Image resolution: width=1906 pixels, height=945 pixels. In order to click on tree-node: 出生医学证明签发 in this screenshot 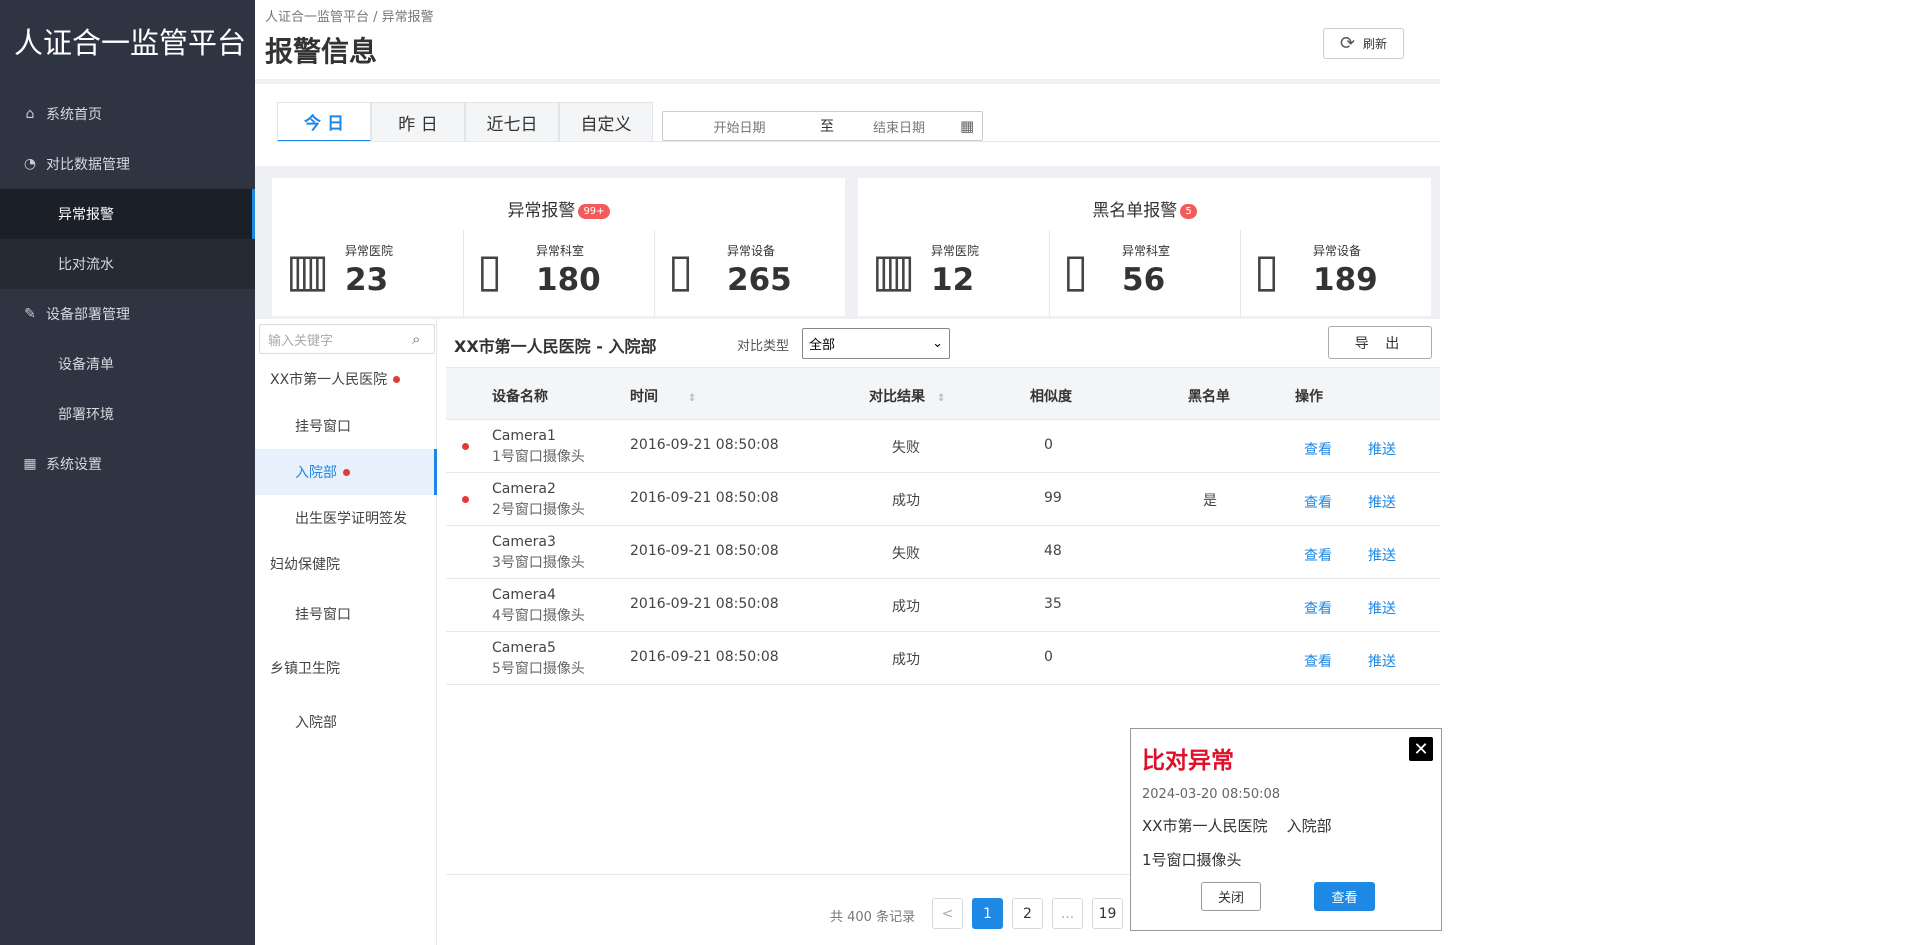, I will do `click(346, 518)`.